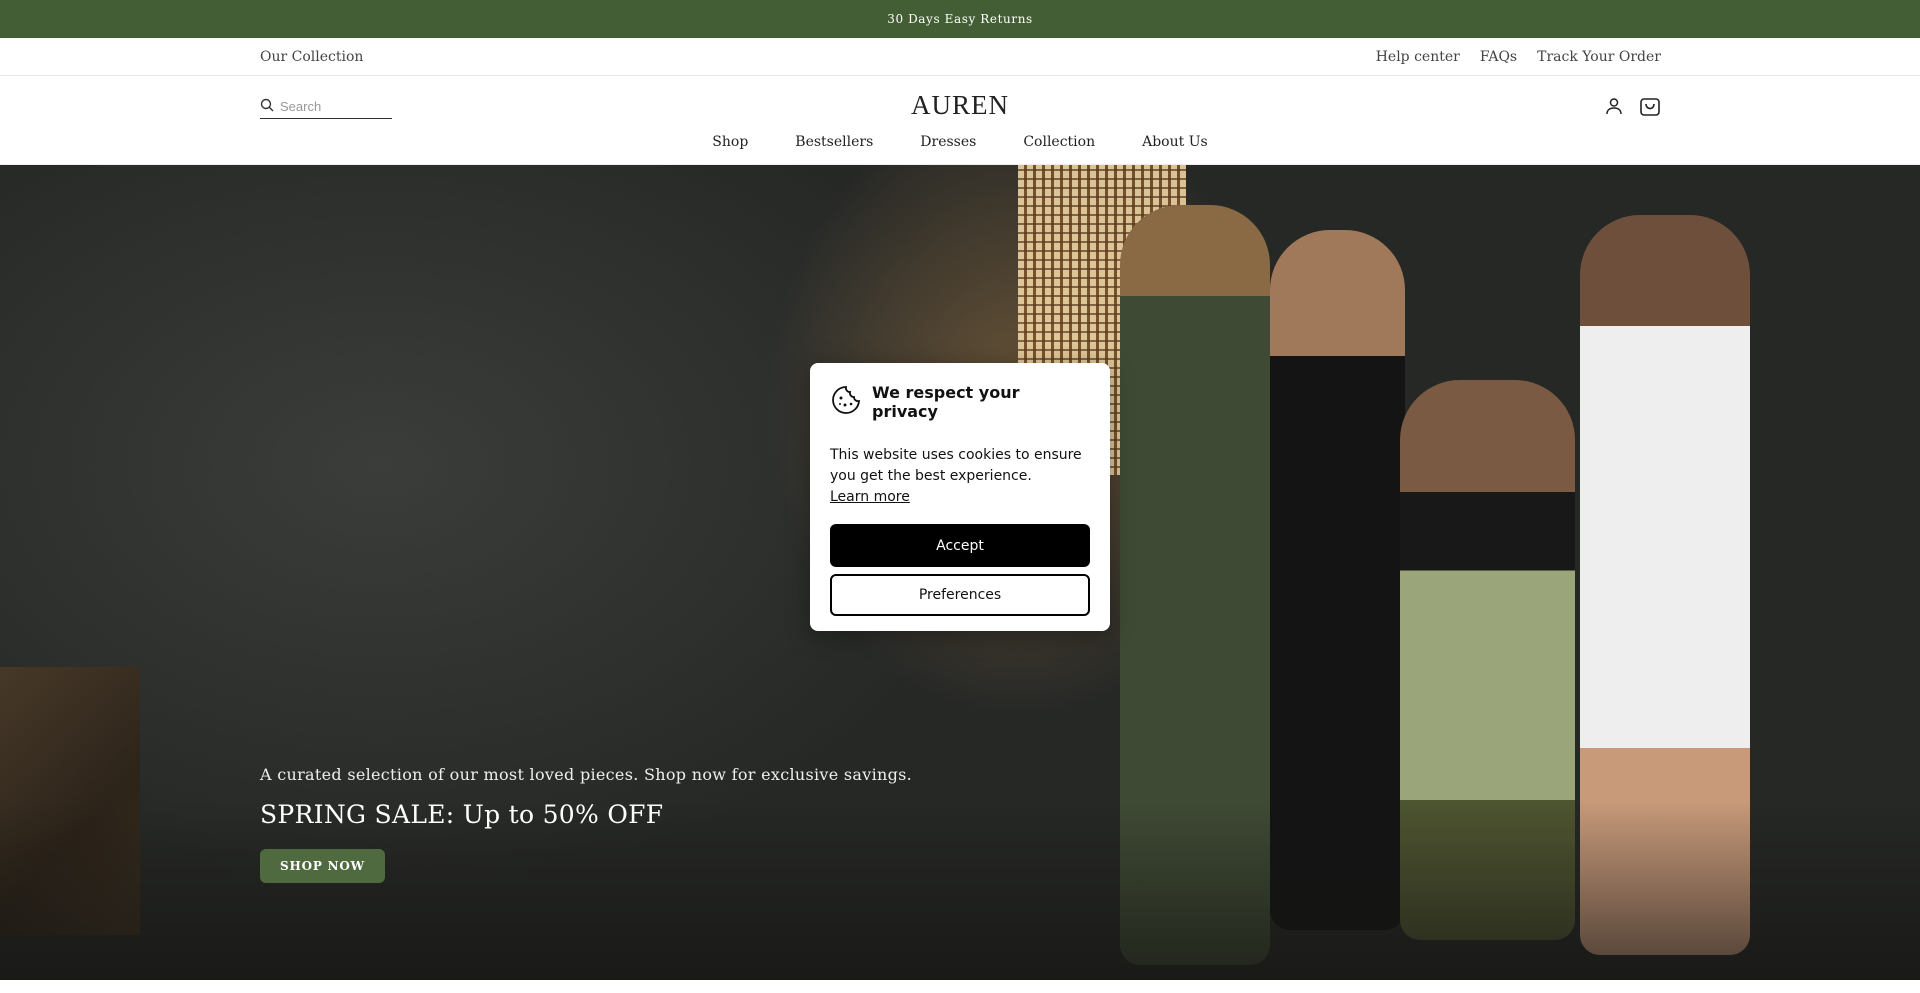  I want to click on cookie-modal-title: We respect your privacy, so click(946, 402).